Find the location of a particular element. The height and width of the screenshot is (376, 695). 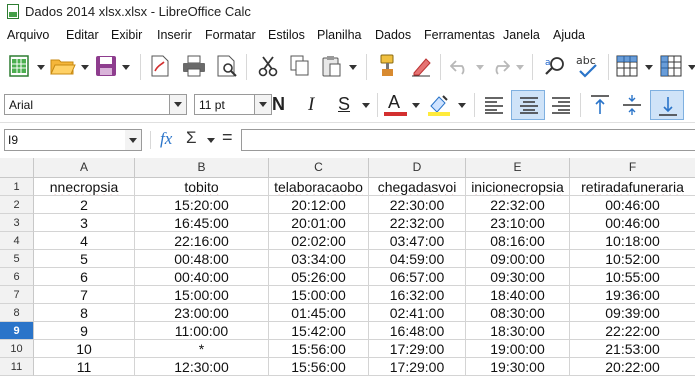

menu-inserir: Inserir is located at coordinates (174, 35).